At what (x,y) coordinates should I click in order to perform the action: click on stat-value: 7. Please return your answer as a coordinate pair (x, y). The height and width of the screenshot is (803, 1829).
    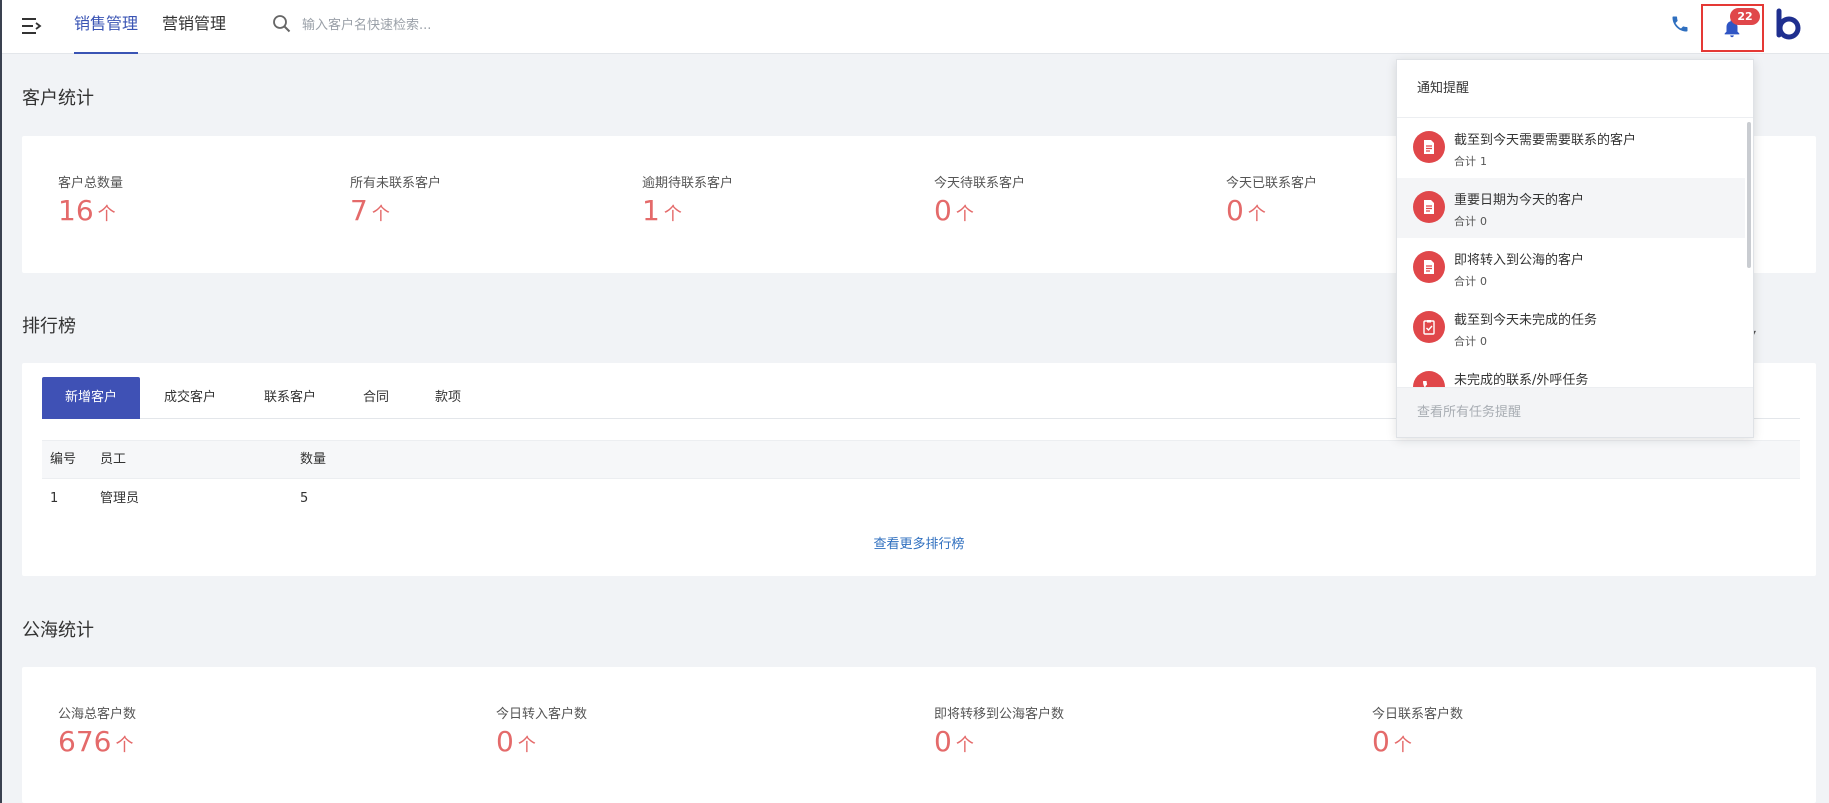
    Looking at the image, I should click on (359, 210).